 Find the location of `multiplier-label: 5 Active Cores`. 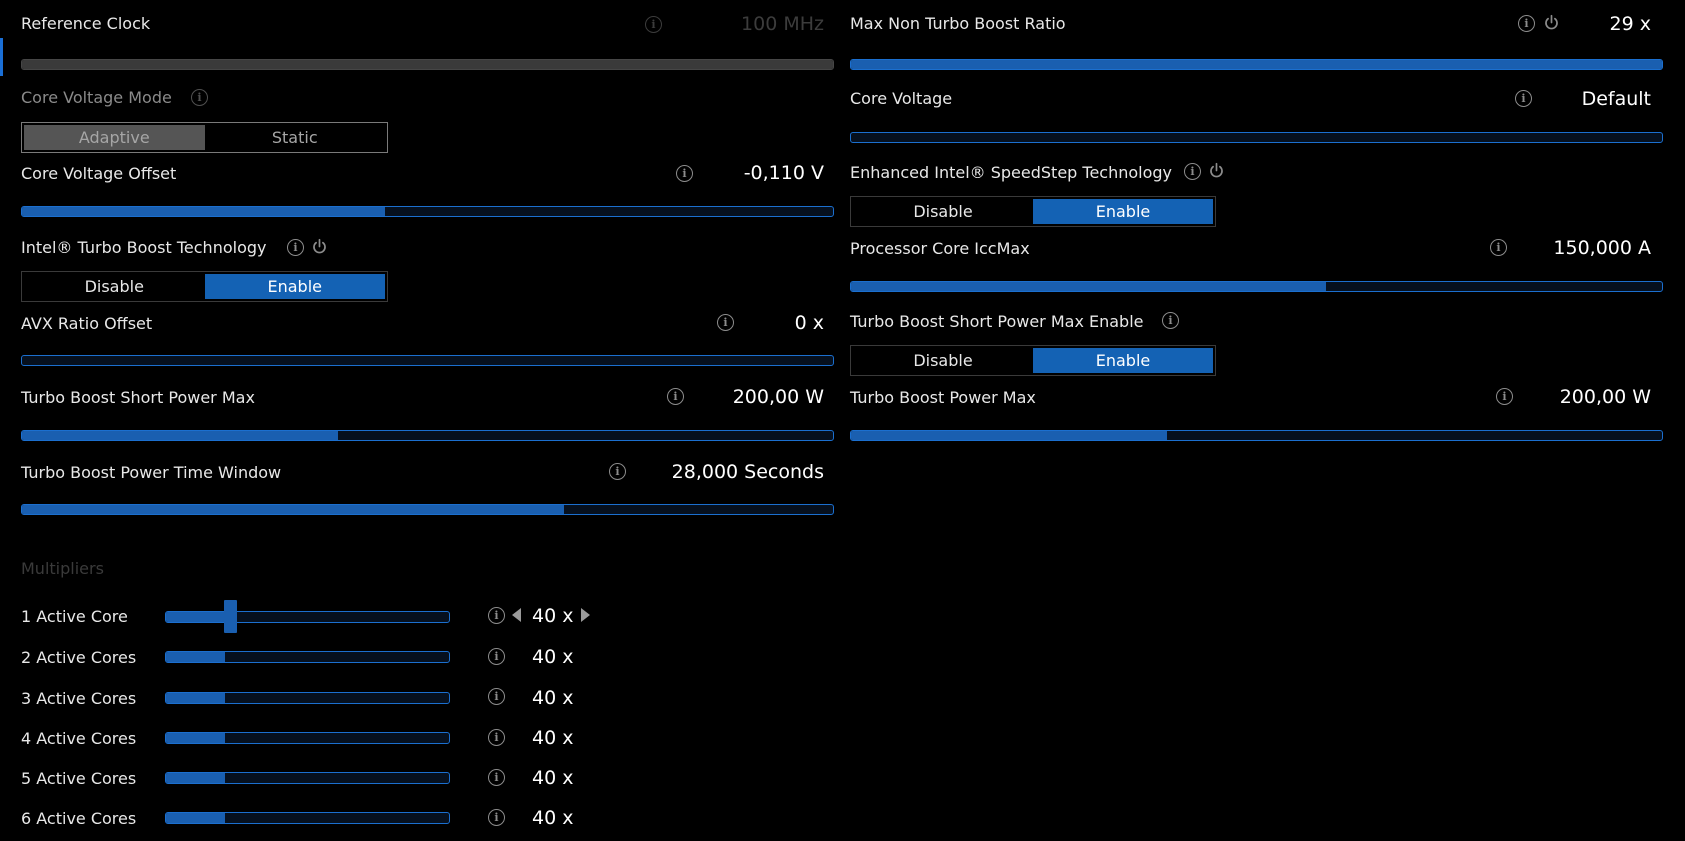

multiplier-label: 5 Active Cores is located at coordinates (79, 778).